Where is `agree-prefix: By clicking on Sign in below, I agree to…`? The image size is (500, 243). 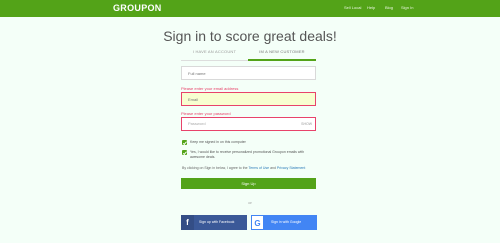
agree-prefix: By clicking on Sign in below, I agree to… is located at coordinates (215, 168).